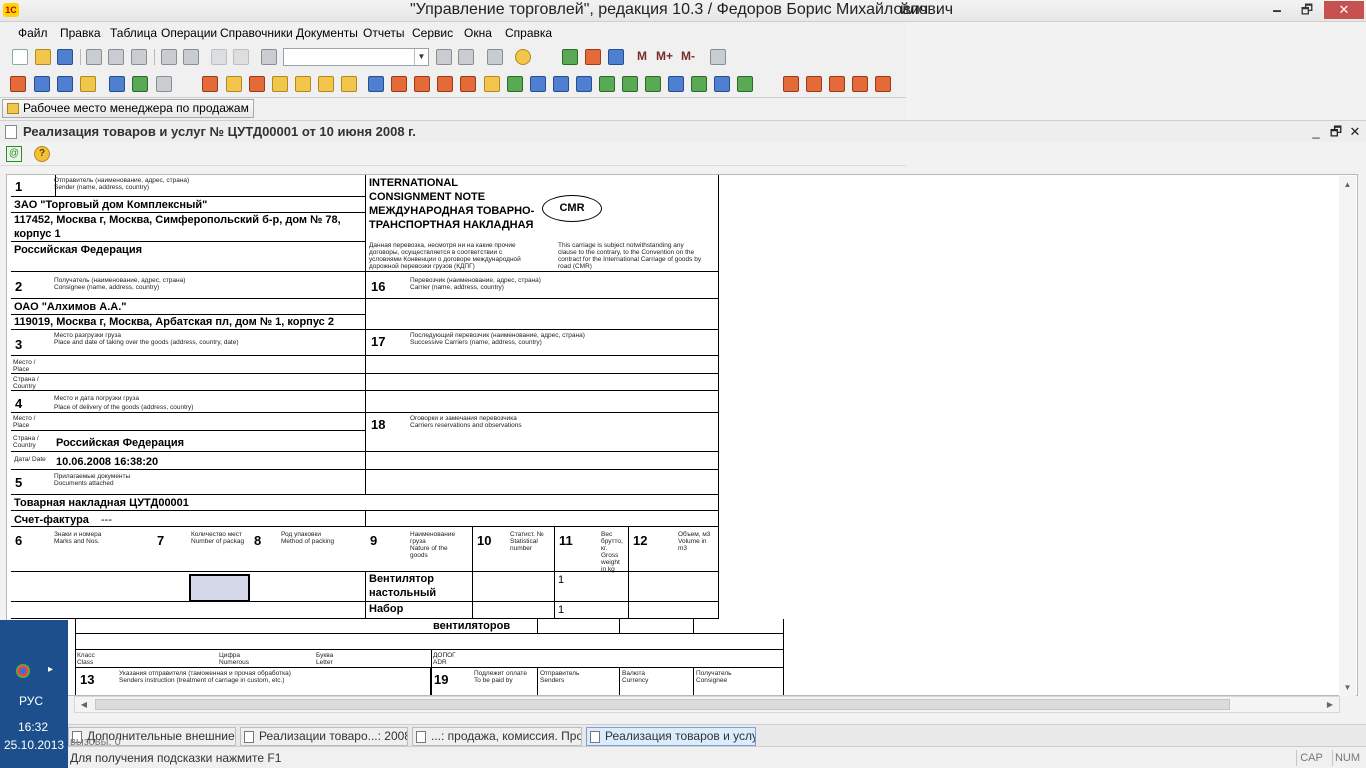 The height and width of the screenshot is (768, 1366). Describe the element at coordinates (324, 736) in the screenshot. I see `taskbar-item: Реализации товаро...: 2008 г.` at that location.